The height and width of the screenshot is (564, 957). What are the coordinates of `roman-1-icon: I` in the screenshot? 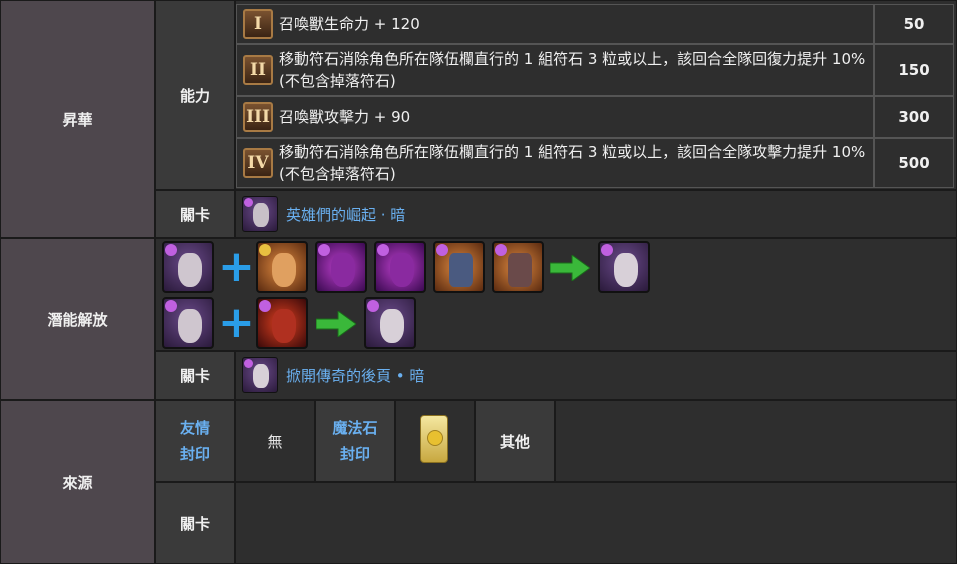 It's located at (258, 24).